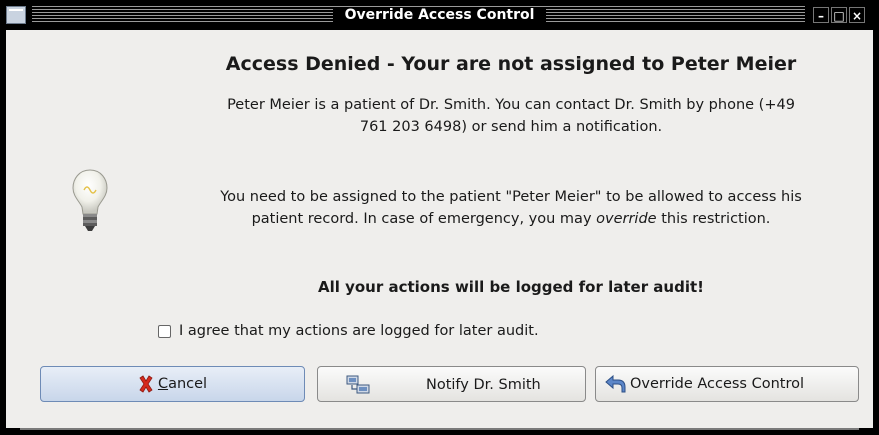  What do you see at coordinates (713, 219) in the screenshot?
I see `assignment-info-text-end: this restriction.` at bounding box center [713, 219].